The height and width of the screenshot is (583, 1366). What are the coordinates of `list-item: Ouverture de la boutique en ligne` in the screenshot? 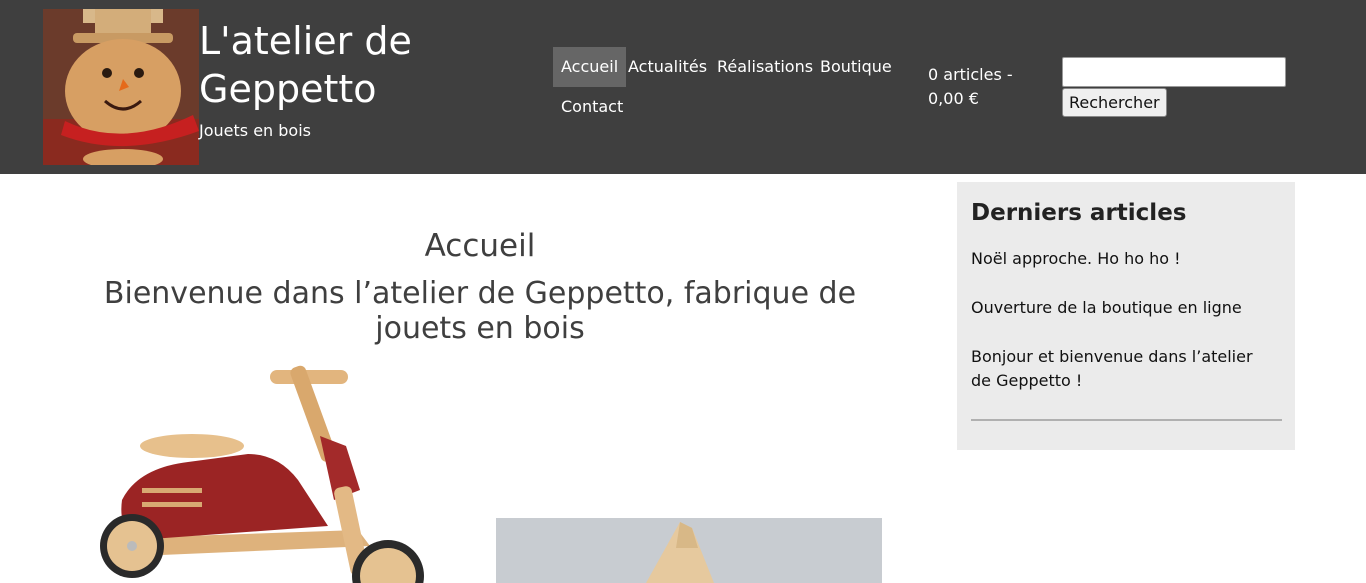 It's located at (1121, 308).